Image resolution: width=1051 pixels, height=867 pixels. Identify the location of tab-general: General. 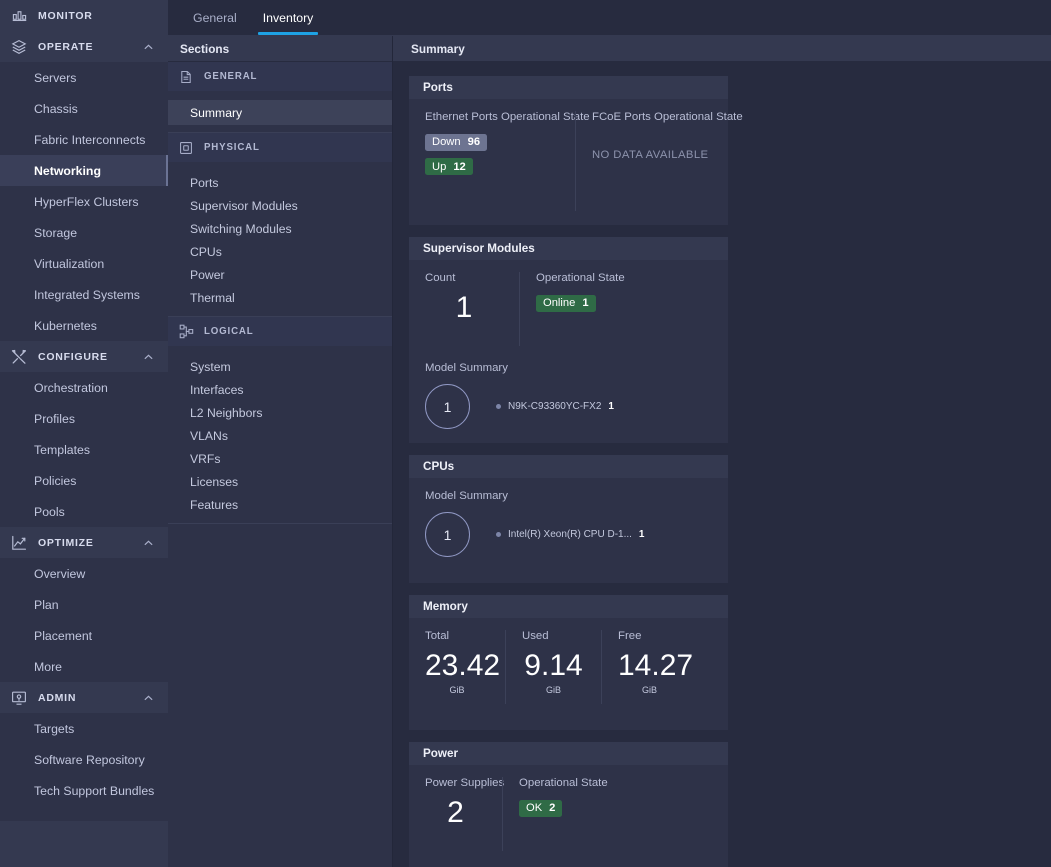
(215, 18).